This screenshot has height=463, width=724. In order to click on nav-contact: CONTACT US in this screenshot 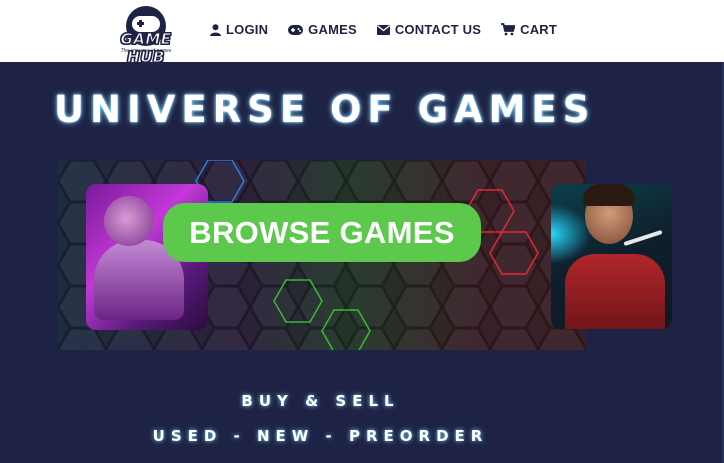, I will do `click(429, 29)`.